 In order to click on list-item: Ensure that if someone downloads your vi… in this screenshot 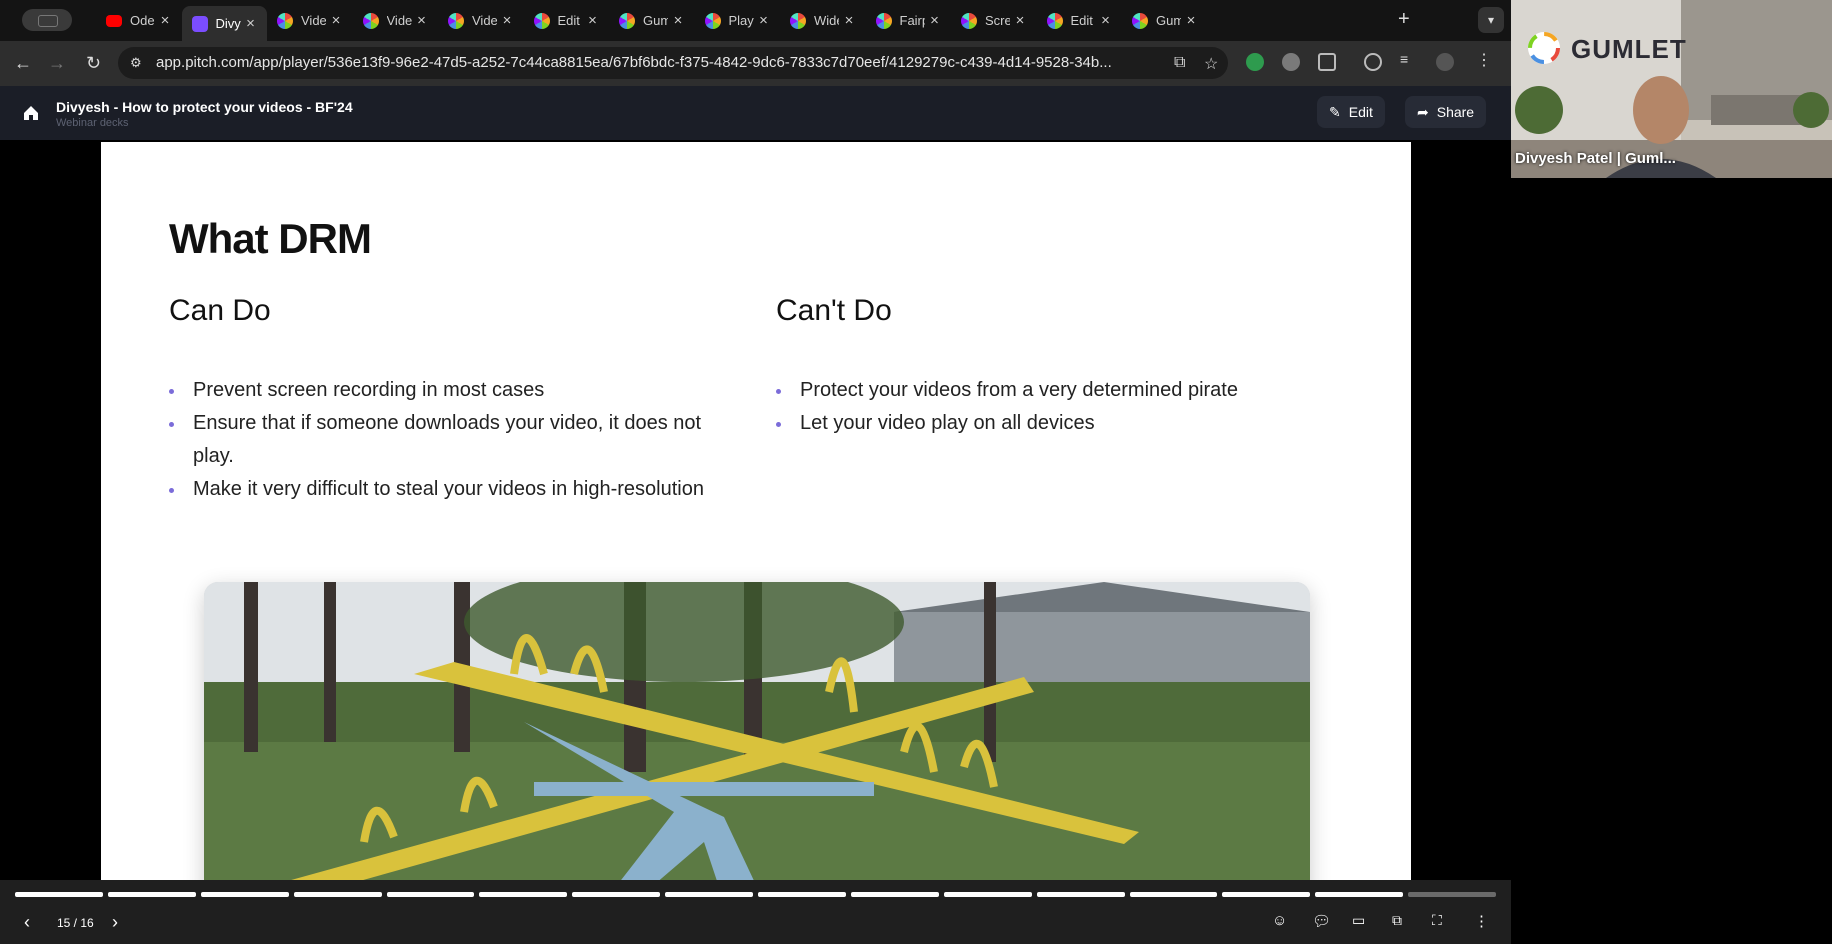, I will do `click(447, 440)`.